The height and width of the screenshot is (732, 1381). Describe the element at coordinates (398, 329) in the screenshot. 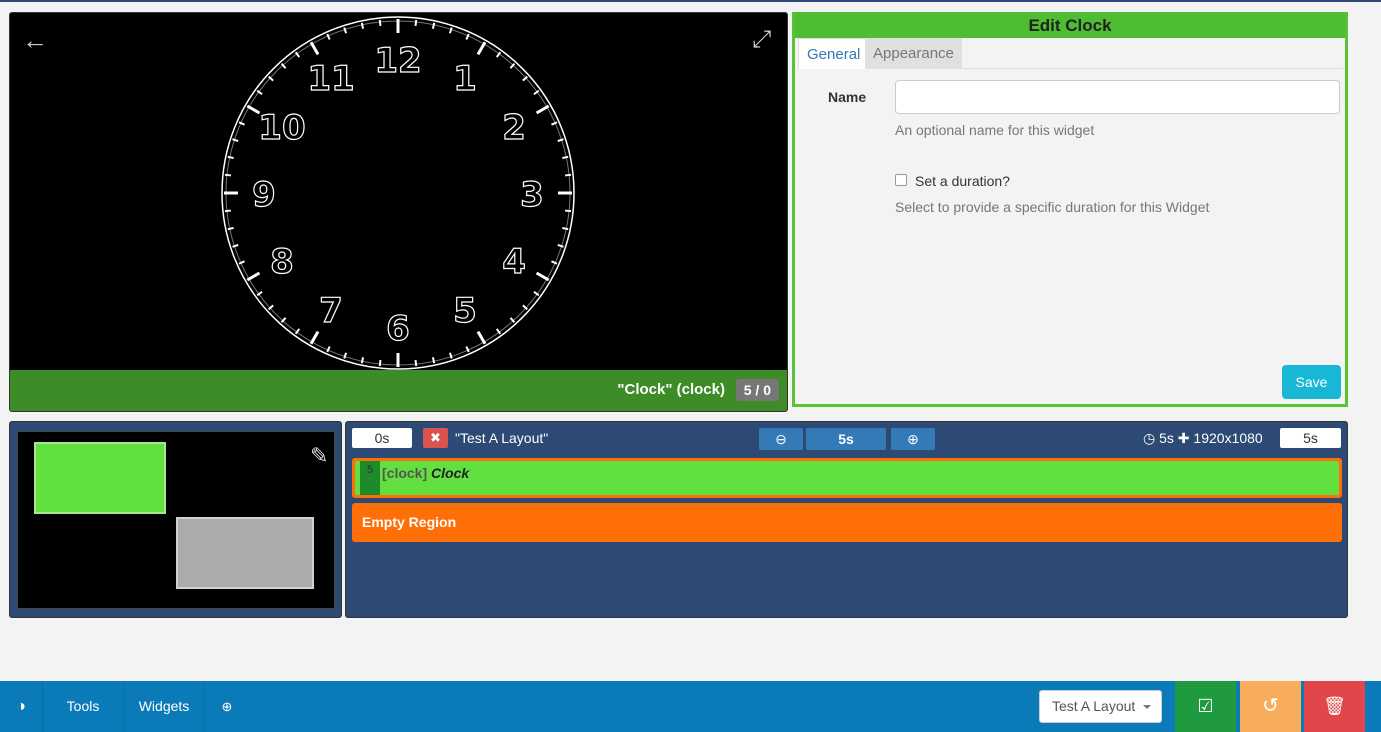

I see `clock-numeral: 6` at that location.